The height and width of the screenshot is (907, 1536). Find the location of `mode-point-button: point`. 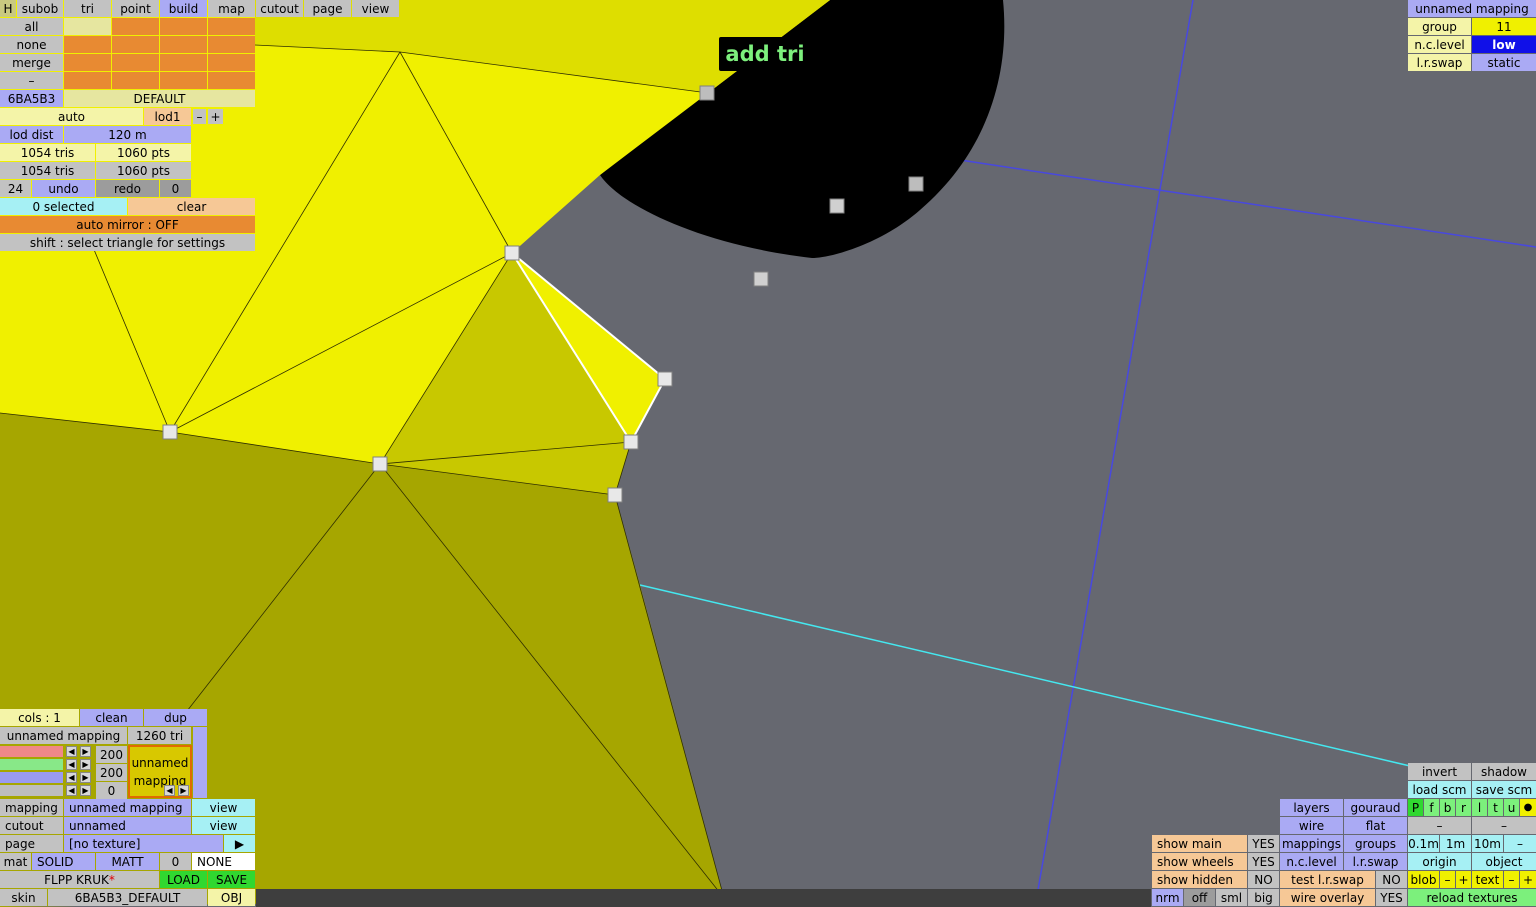

mode-point-button: point is located at coordinates (135, 8).